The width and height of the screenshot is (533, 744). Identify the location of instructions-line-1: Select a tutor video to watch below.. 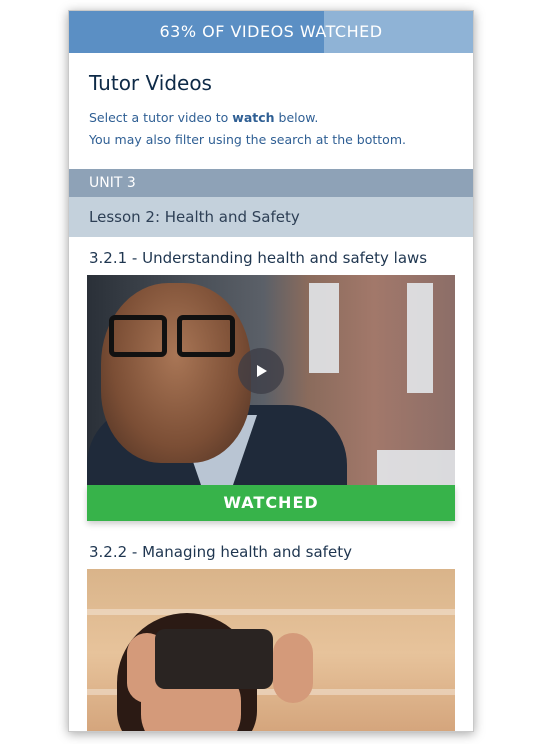
(271, 118).